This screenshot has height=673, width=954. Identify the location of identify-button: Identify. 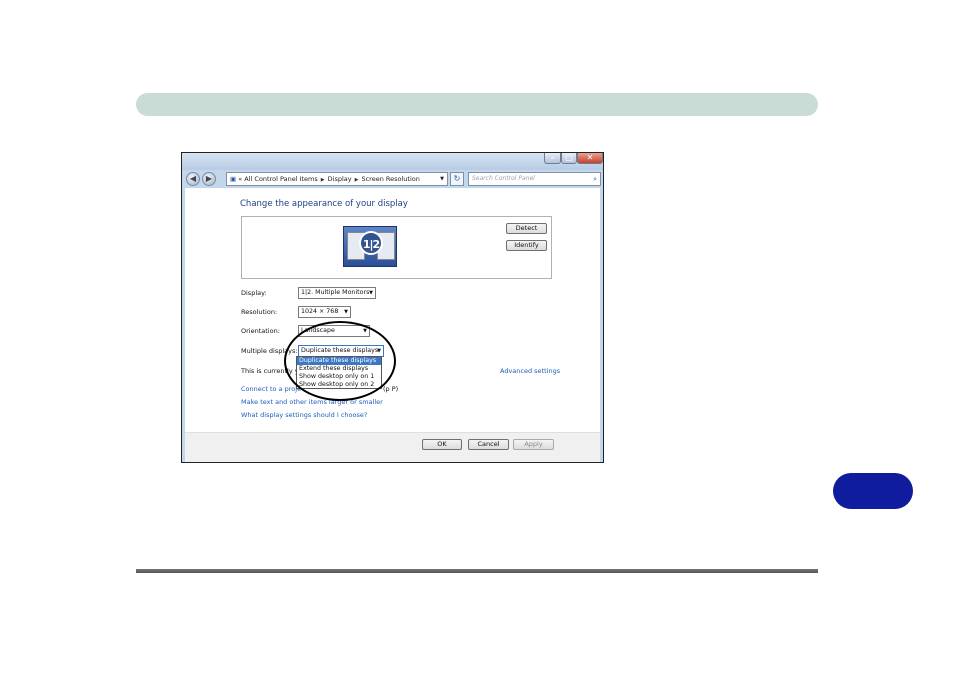
(526, 245).